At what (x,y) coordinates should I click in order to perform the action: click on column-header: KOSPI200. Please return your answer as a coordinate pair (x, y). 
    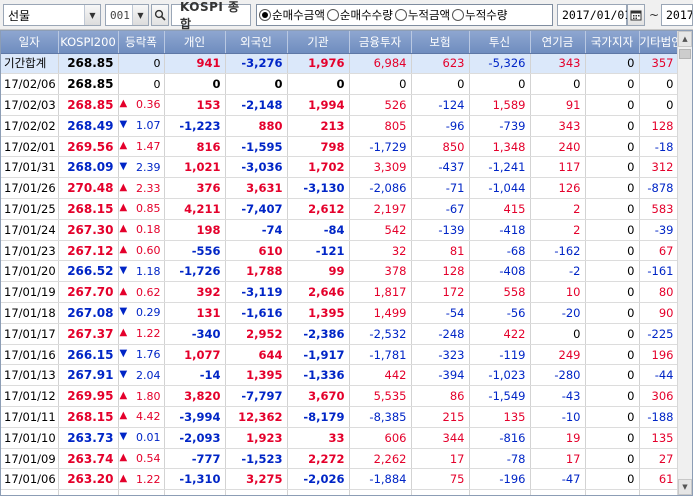
    Looking at the image, I should click on (88, 42).